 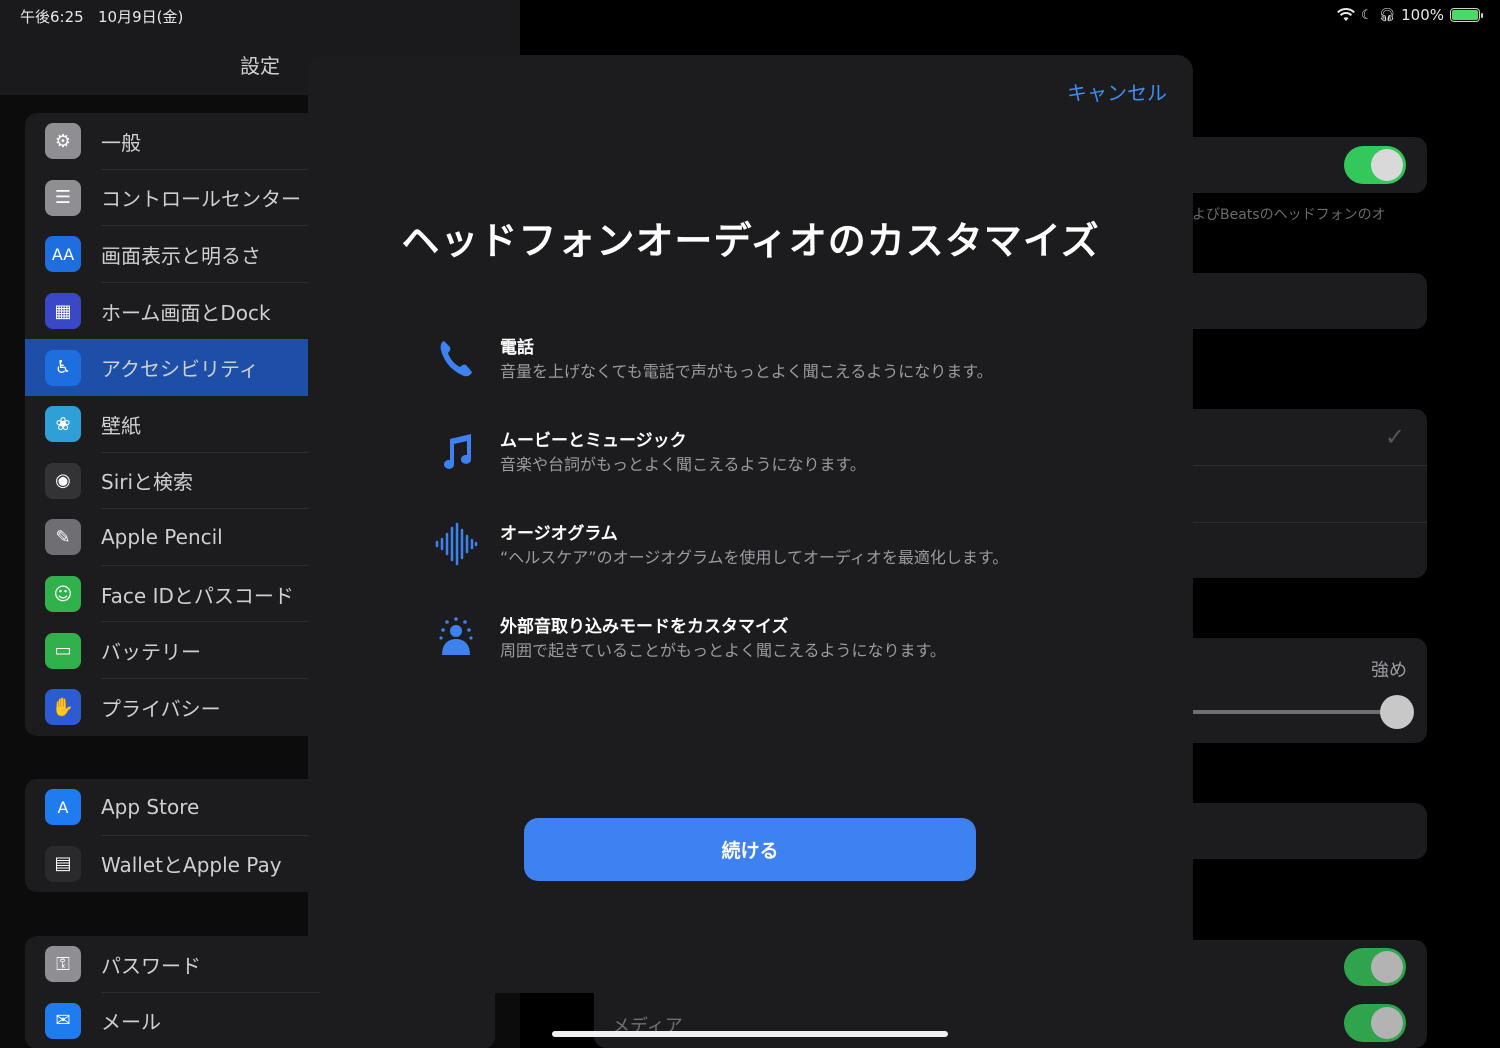 I want to click on siri-icon: ◉, so click(x=63, y=480).